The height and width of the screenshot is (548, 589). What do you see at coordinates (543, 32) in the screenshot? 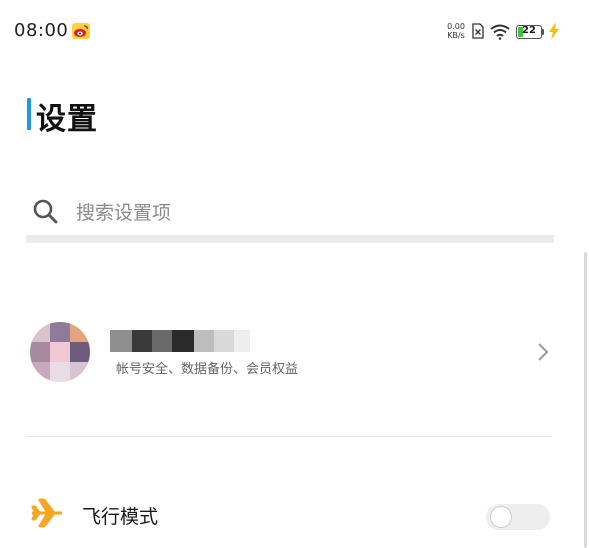
I see `battery-cap` at bounding box center [543, 32].